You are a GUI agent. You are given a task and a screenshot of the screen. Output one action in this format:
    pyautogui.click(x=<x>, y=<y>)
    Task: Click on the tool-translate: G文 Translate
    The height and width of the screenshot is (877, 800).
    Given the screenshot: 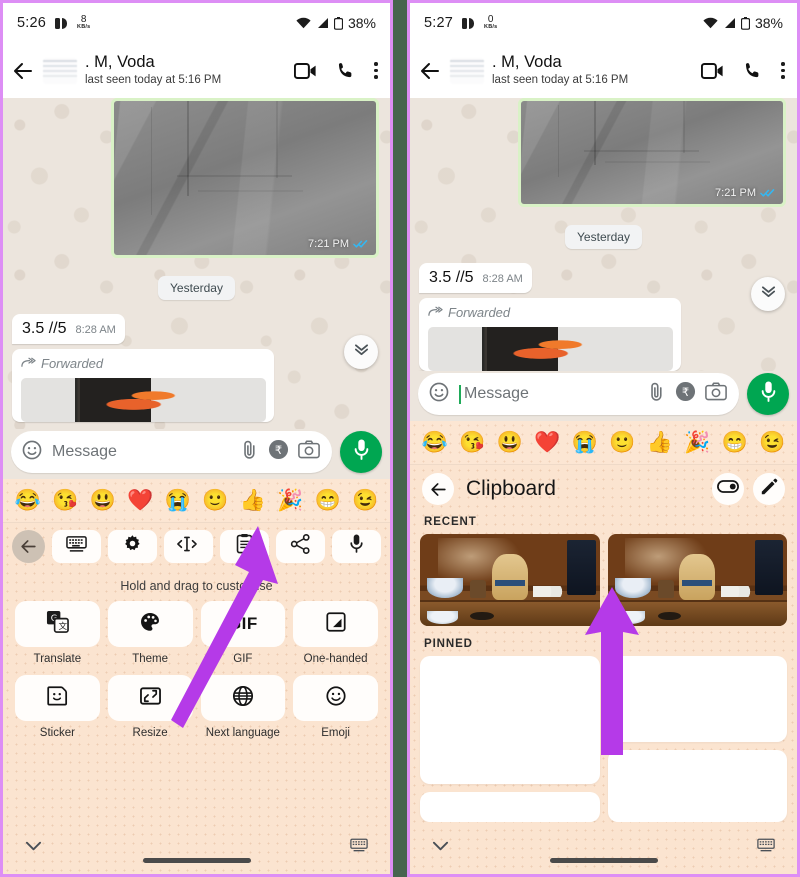 What is the action you would take?
    pyautogui.click(x=57, y=633)
    